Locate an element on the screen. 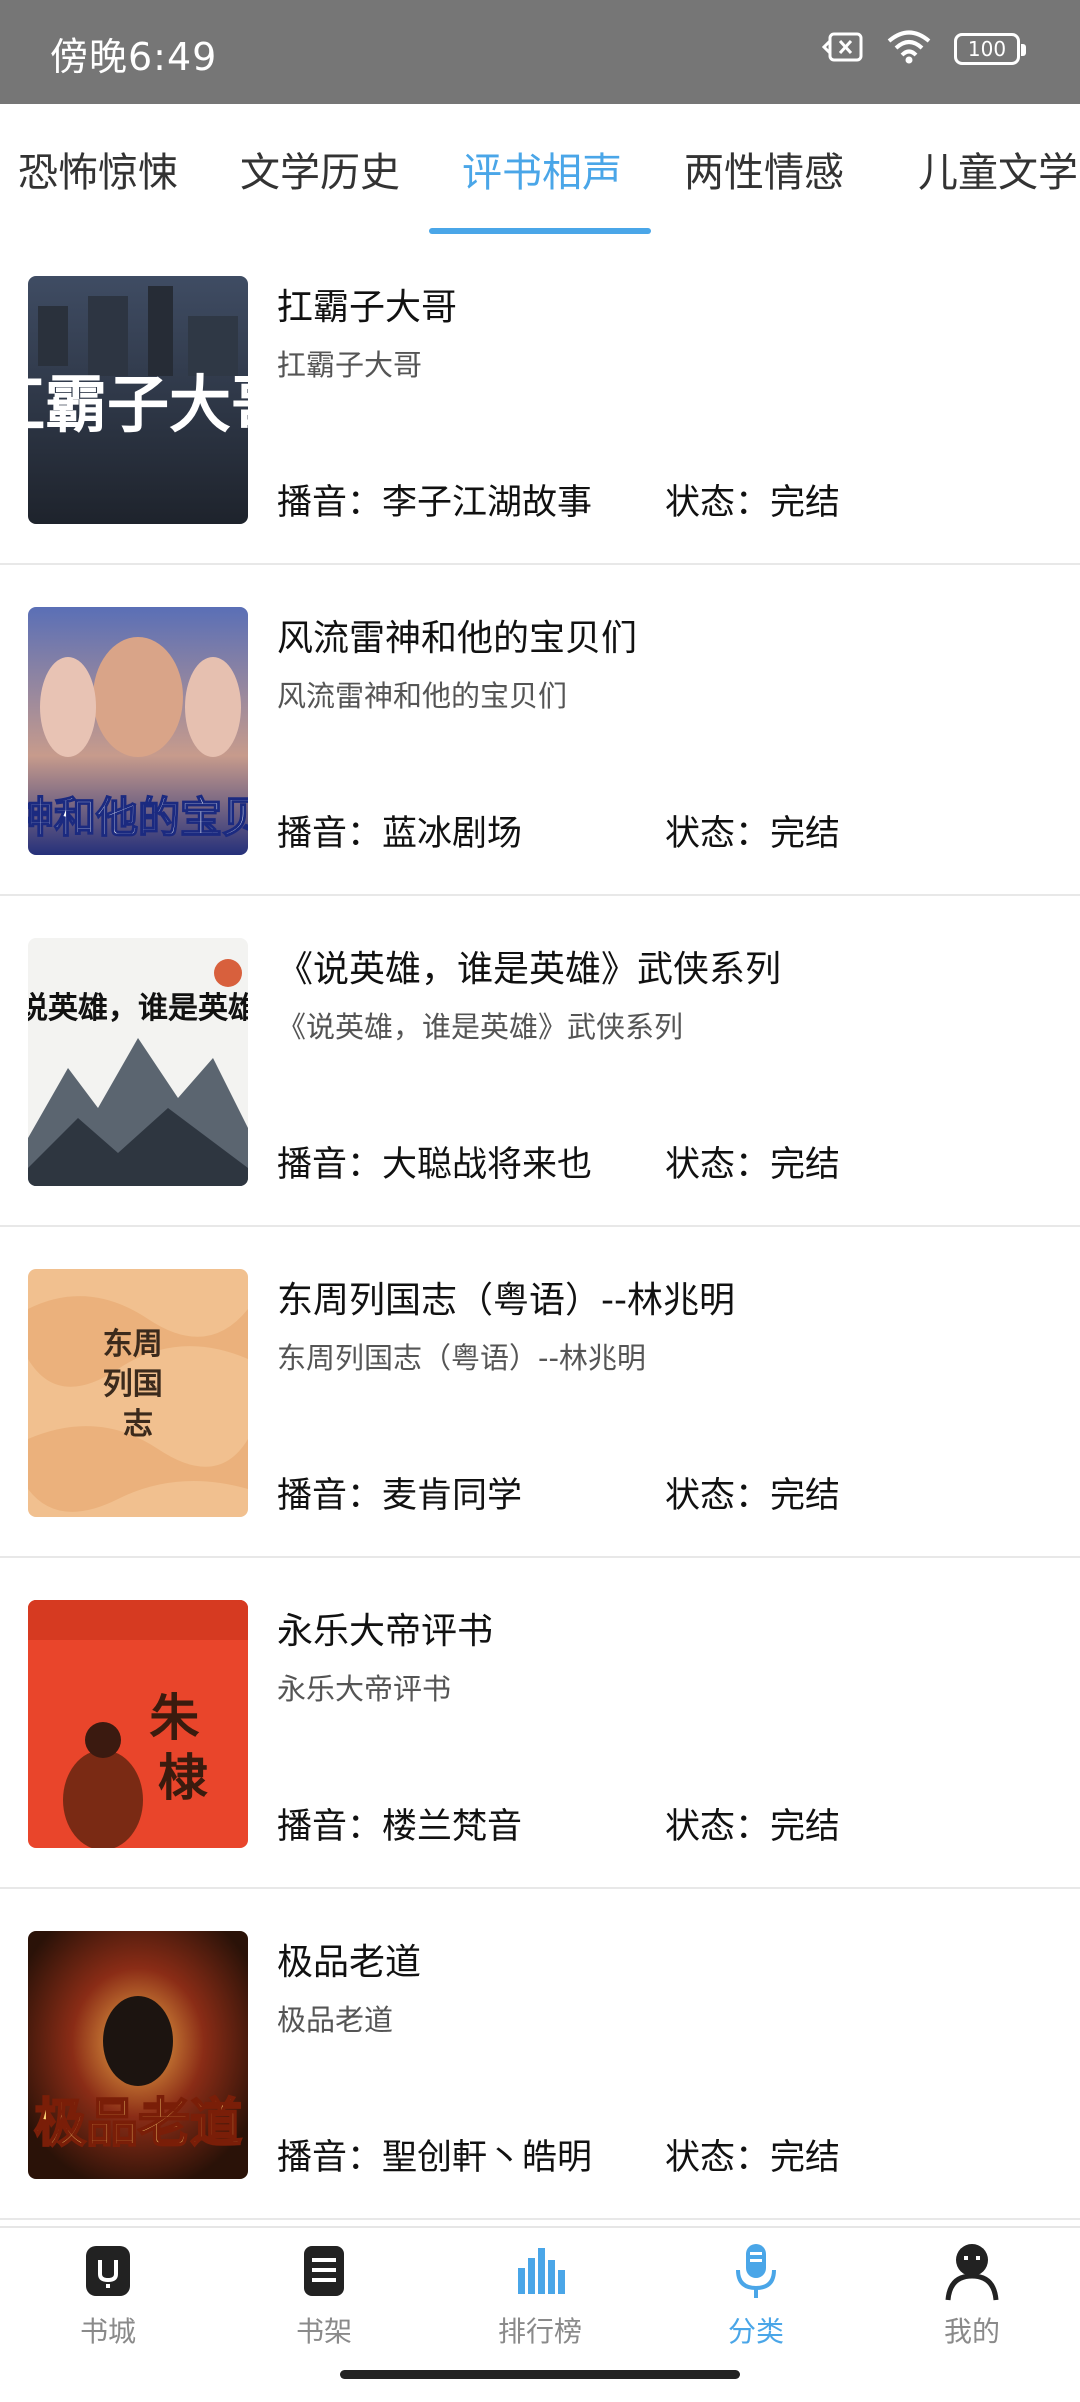 This screenshot has height=2402, width=1080. profile-icon is located at coordinates (972, 2272).